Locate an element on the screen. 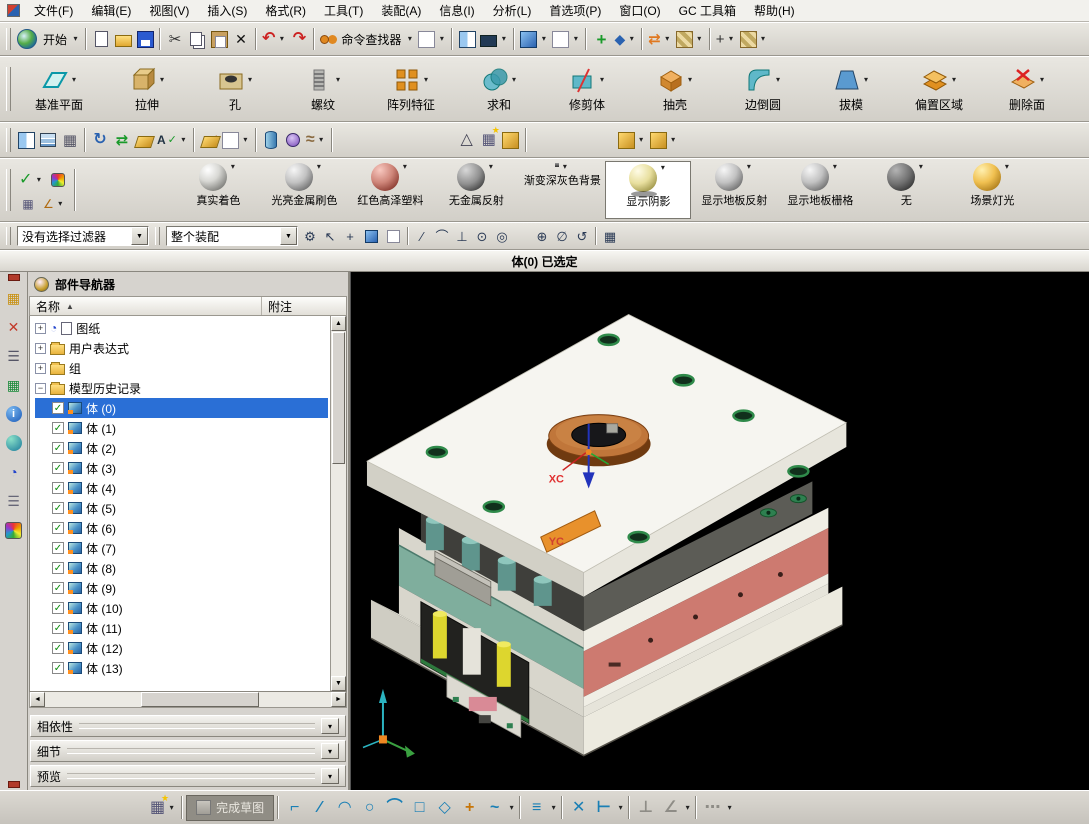 This screenshot has height=824, width=1089. tree-item-body-2: ✓ 体 (2) is located at coordinates (181, 448).